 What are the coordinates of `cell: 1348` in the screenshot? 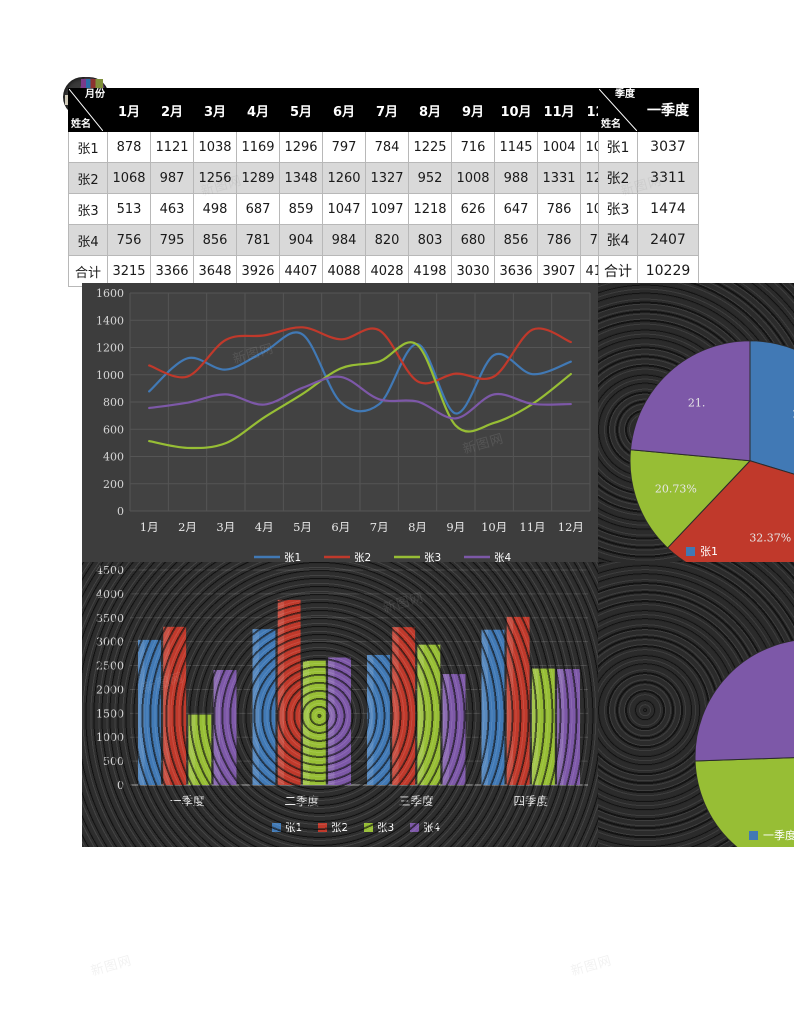 It's located at (301, 178).